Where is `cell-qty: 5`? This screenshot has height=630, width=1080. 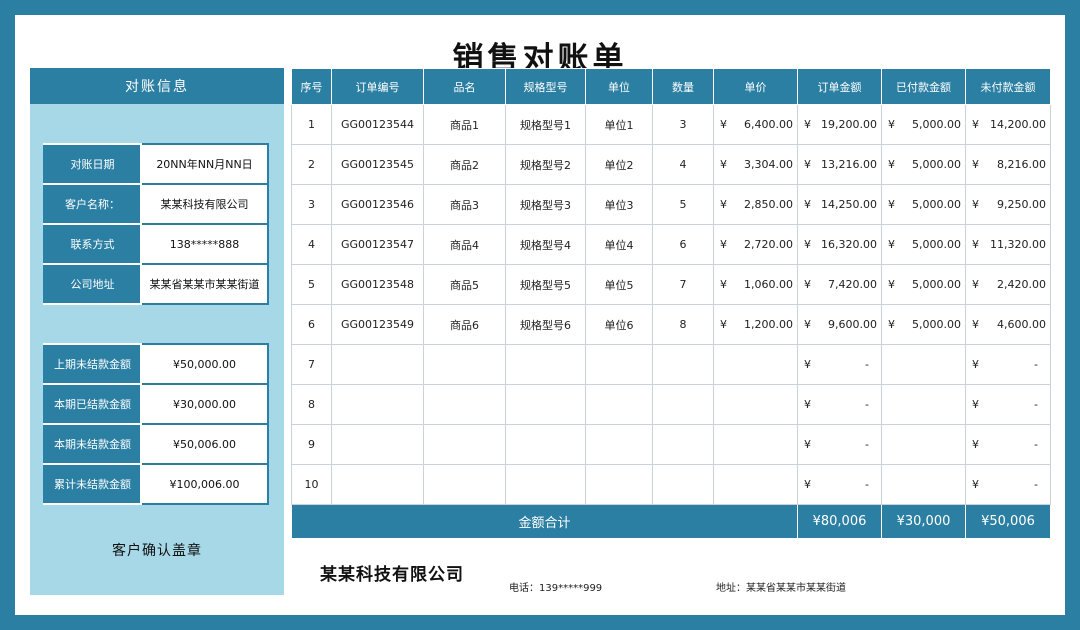
cell-qty: 5 is located at coordinates (683, 204).